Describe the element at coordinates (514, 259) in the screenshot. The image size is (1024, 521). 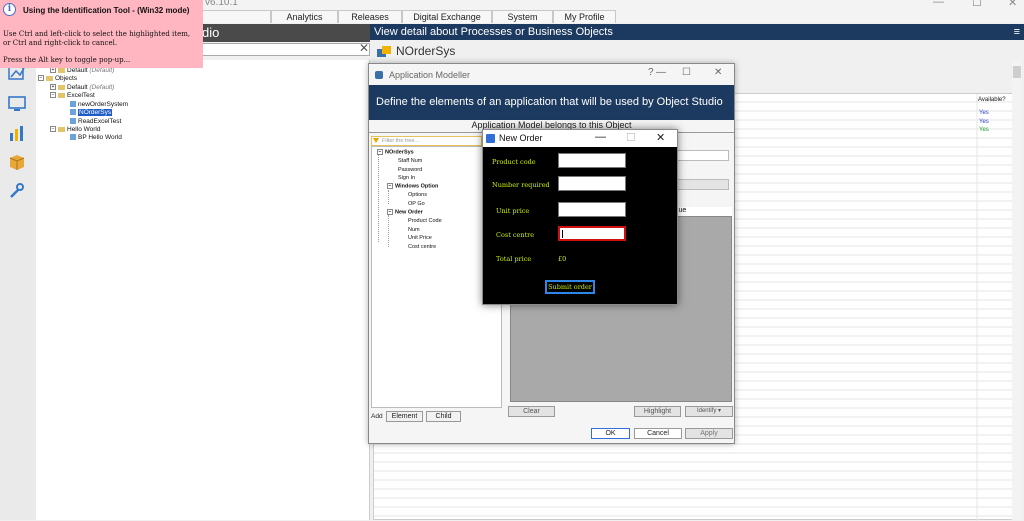
I see `total-price-label: Total price` at that location.